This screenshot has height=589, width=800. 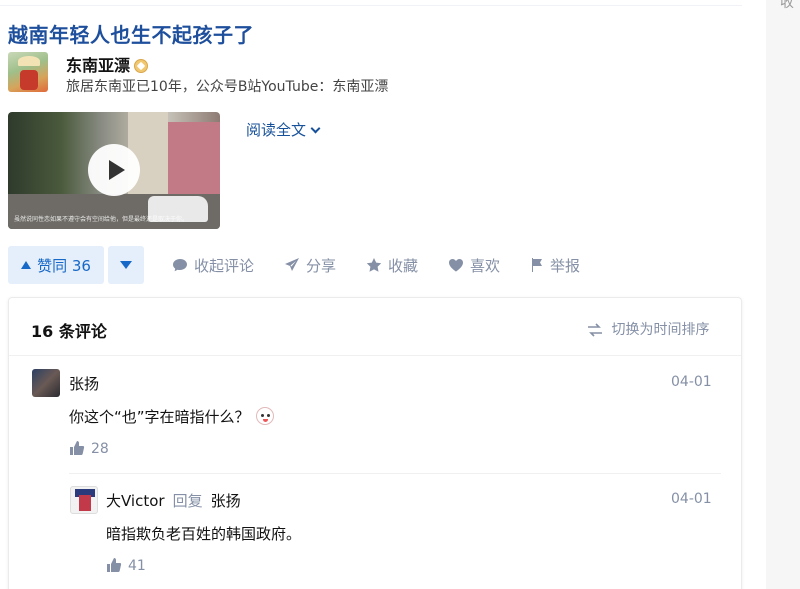 What do you see at coordinates (691, 499) in the screenshot?
I see `reply-time: 04-01` at bounding box center [691, 499].